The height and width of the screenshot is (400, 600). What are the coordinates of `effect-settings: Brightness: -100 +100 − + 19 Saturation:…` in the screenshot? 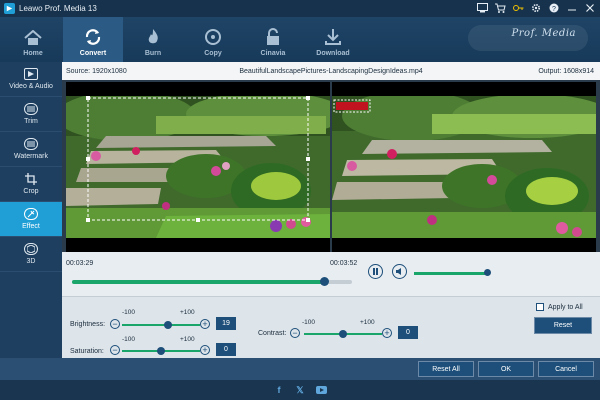 It's located at (331, 327).